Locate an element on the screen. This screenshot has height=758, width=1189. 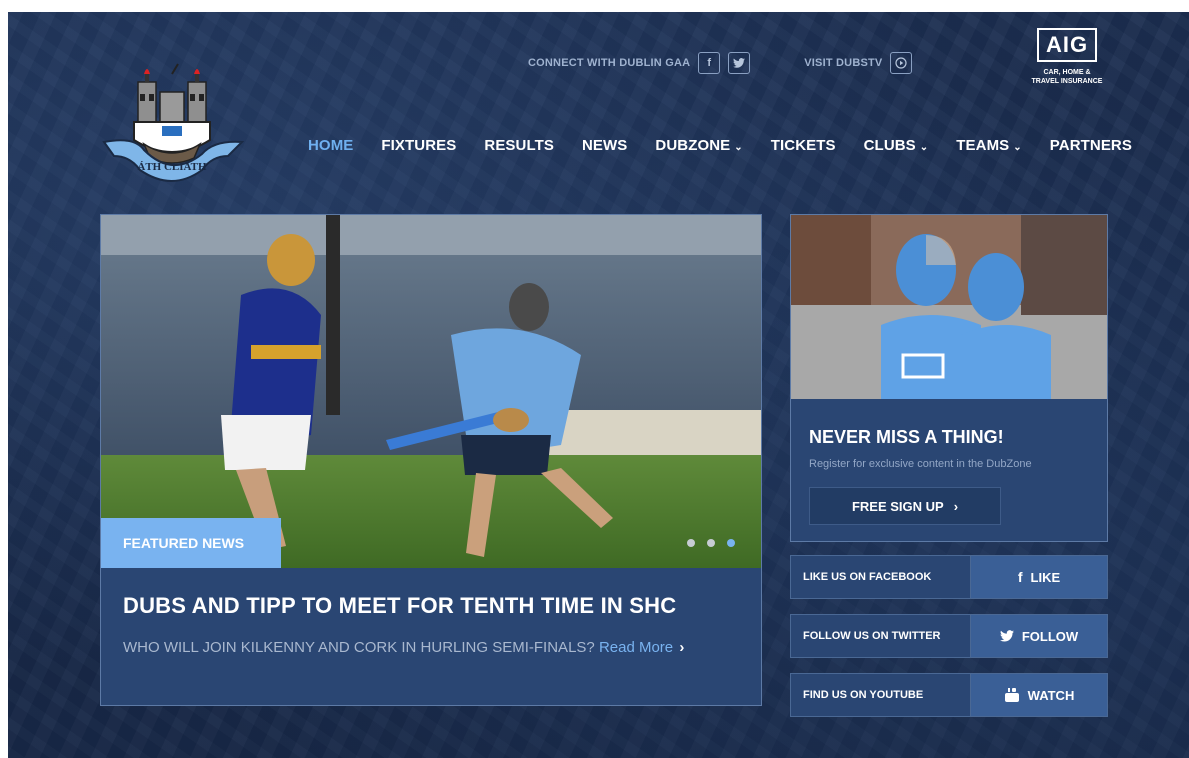
nav-news: NEWS is located at coordinates (604, 145).